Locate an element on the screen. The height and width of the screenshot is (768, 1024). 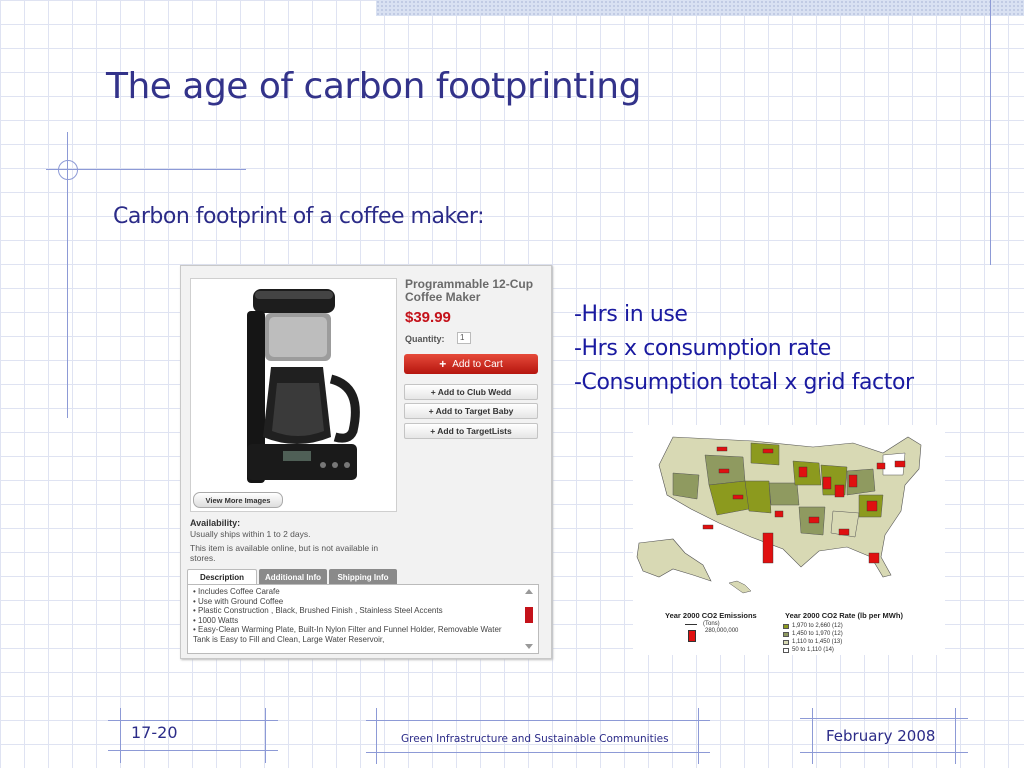
tab-additional-info: Additional Info is located at coordinates (293, 577).